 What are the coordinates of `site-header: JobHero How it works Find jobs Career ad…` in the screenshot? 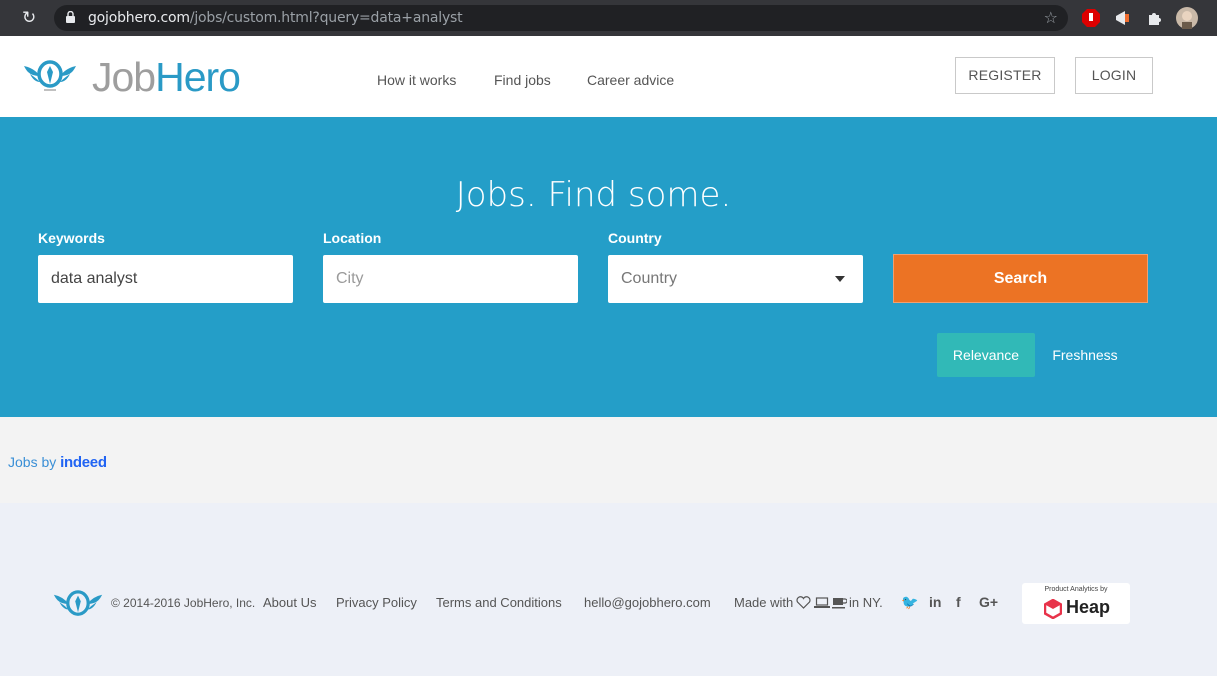 It's located at (608, 76).